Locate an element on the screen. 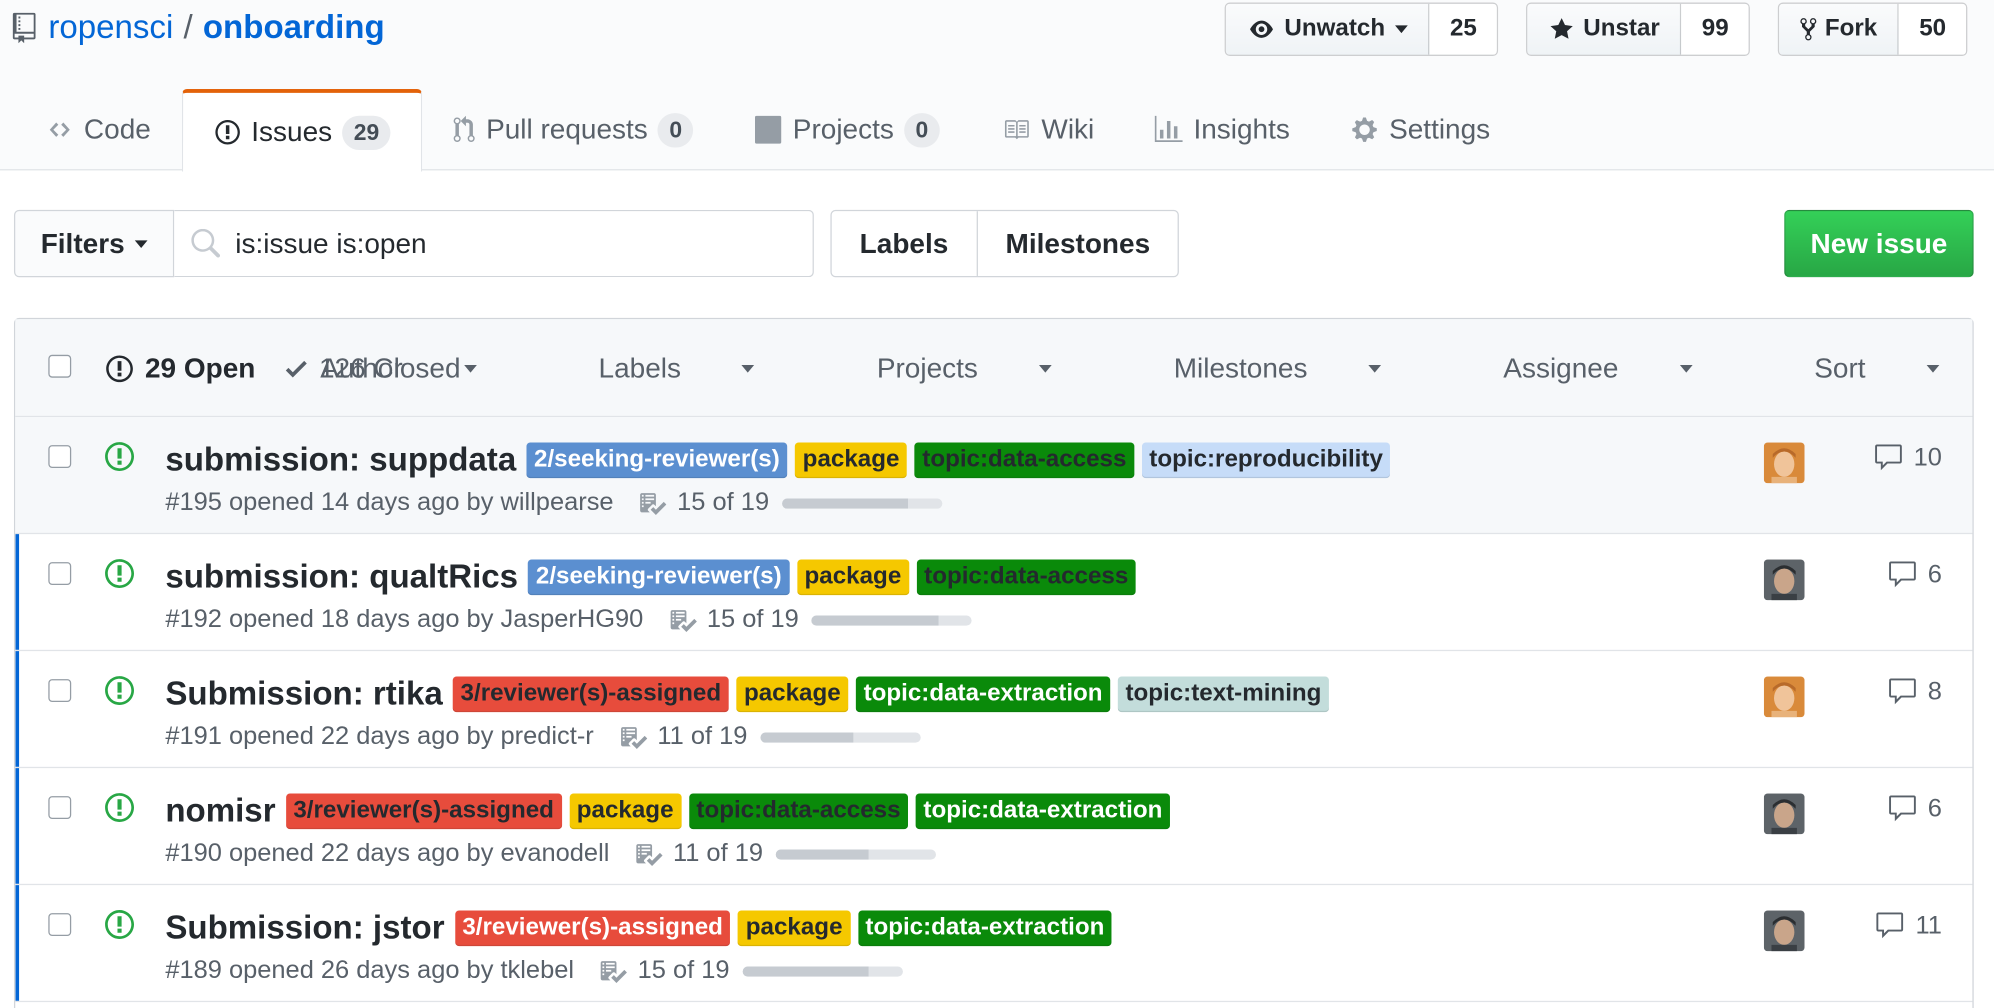 This screenshot has width=1994, height=1008. tab-projects: Projects 0 is located at coordinates (847, 129).